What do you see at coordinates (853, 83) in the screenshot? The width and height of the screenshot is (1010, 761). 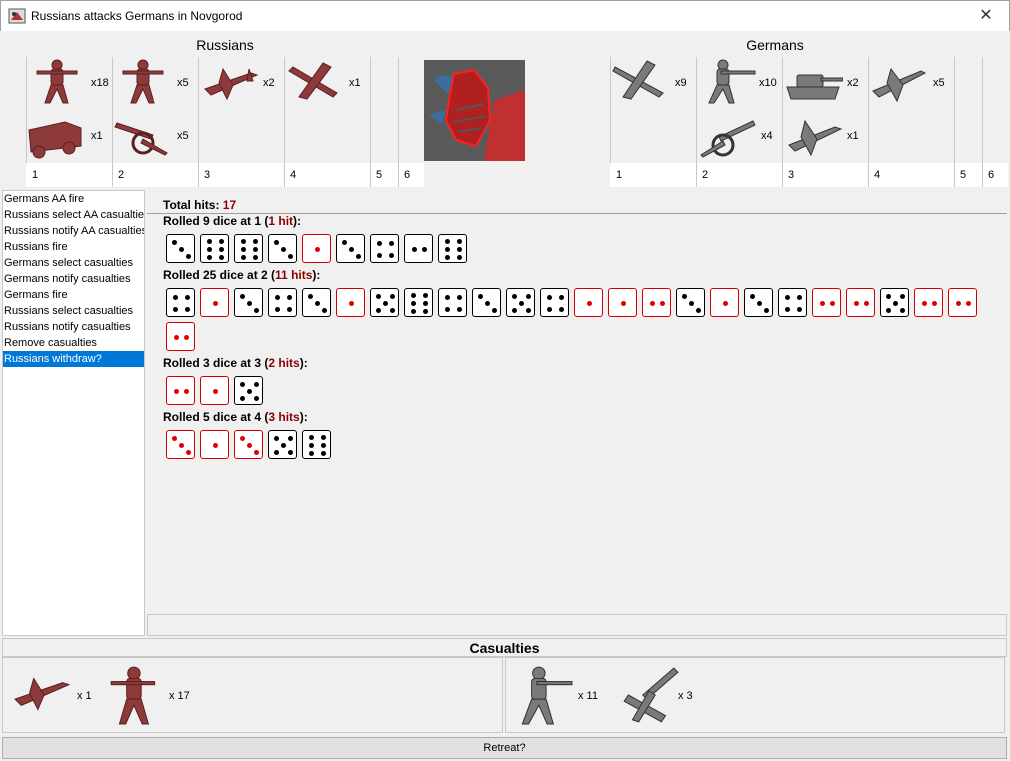 I see `unit-count: x2` at bounding box center [853, 83].